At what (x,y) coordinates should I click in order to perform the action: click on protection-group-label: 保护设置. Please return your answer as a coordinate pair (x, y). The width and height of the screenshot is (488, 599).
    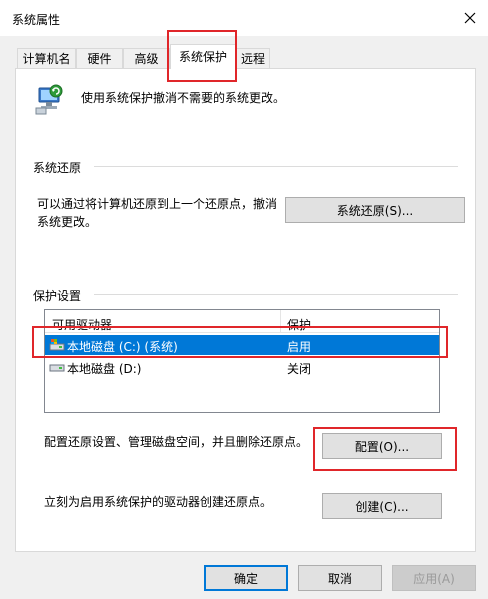
    Looking at the image, I should click on (57, 296).